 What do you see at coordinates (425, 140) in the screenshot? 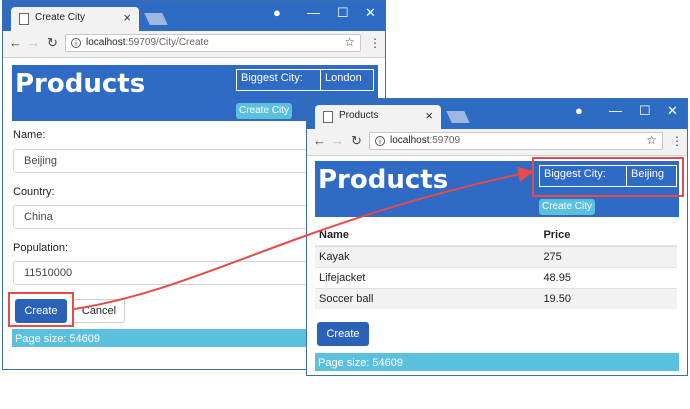
I see `url-text: localhost:59709` at bounding box center [425, 140].